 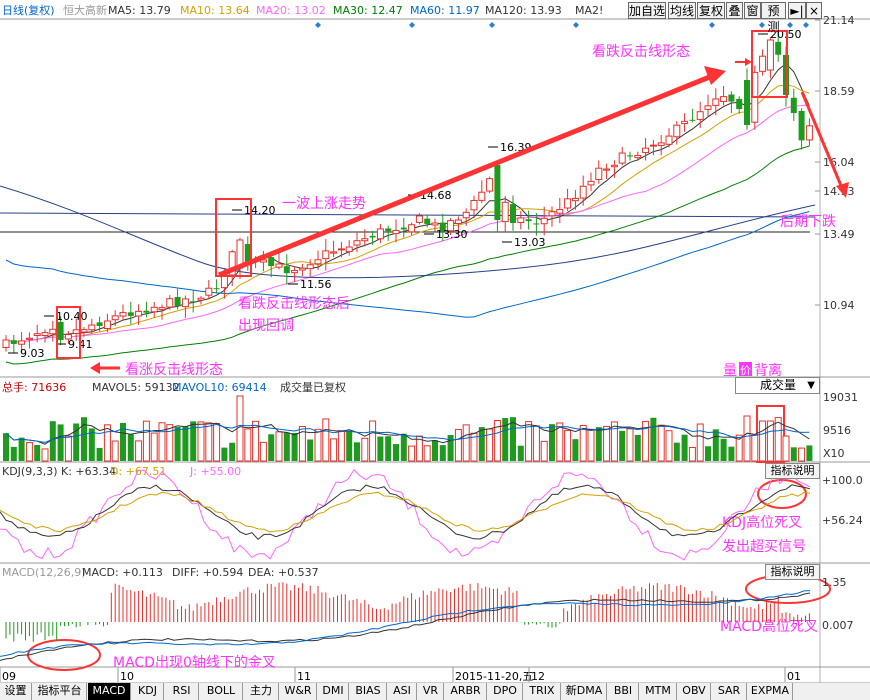 I want to click on kdj-help-button: 指标说明, so click(x=792, y=471).